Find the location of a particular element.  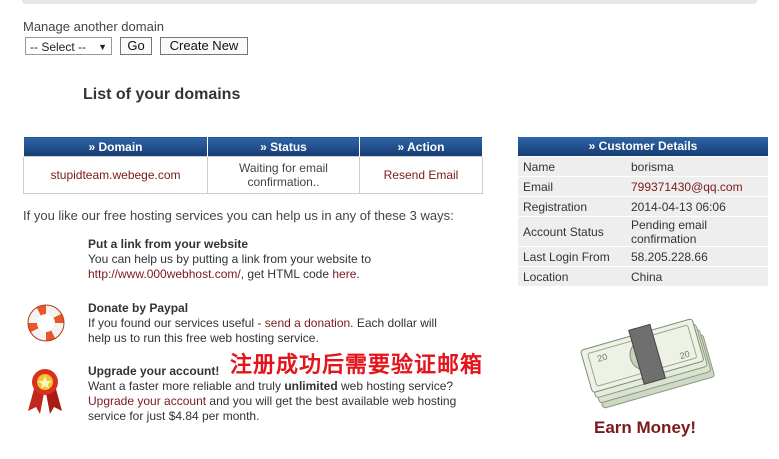

customer-value: borisma is located at coordinates (652, 167).